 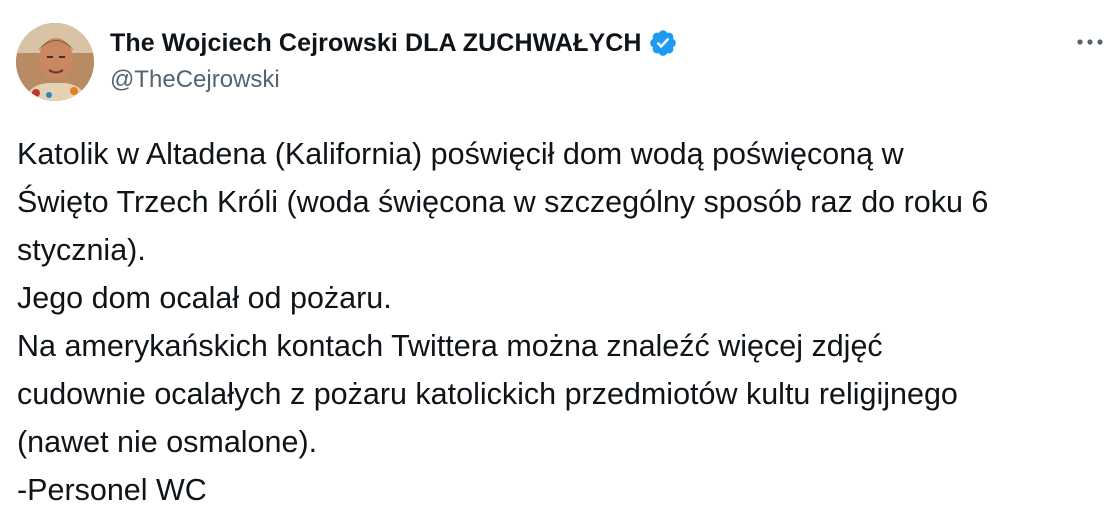 I want to click on verified-badge-icon, so click(x=663, y=43).